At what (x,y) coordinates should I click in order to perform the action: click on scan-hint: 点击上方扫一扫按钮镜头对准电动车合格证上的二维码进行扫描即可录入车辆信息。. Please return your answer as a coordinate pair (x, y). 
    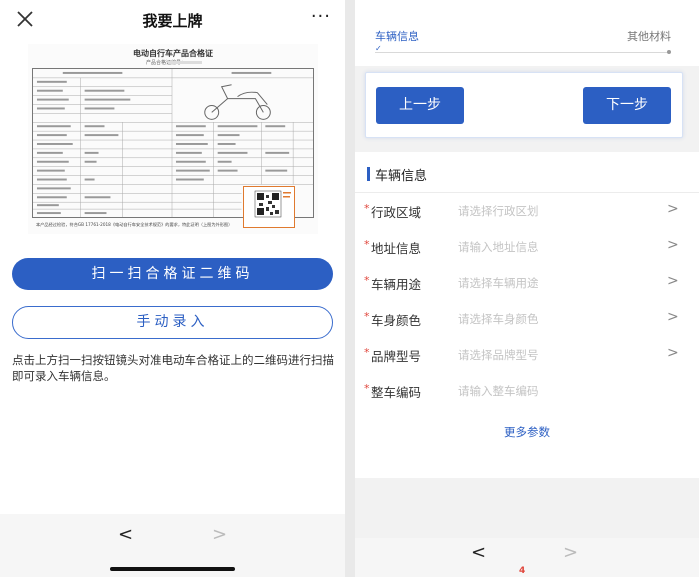
    Looking at the image, I should click on (173, 368).